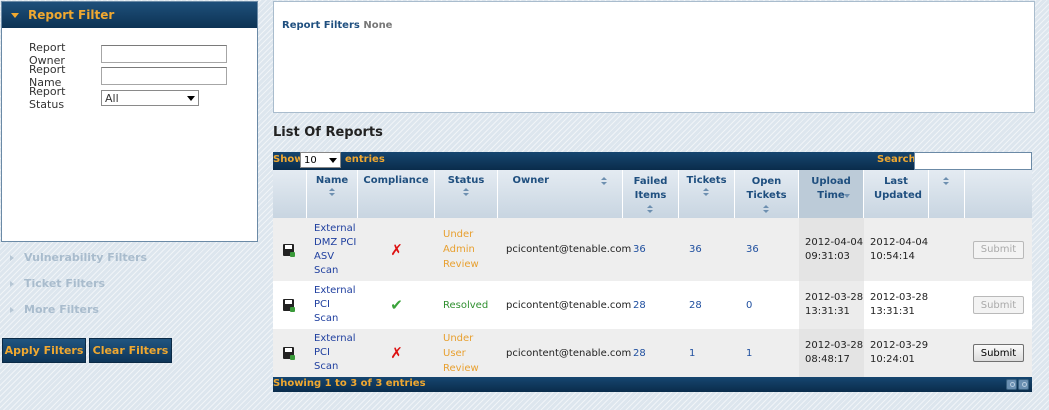  I want to click on column-header-tickets: Tickets, so click(707, 194).